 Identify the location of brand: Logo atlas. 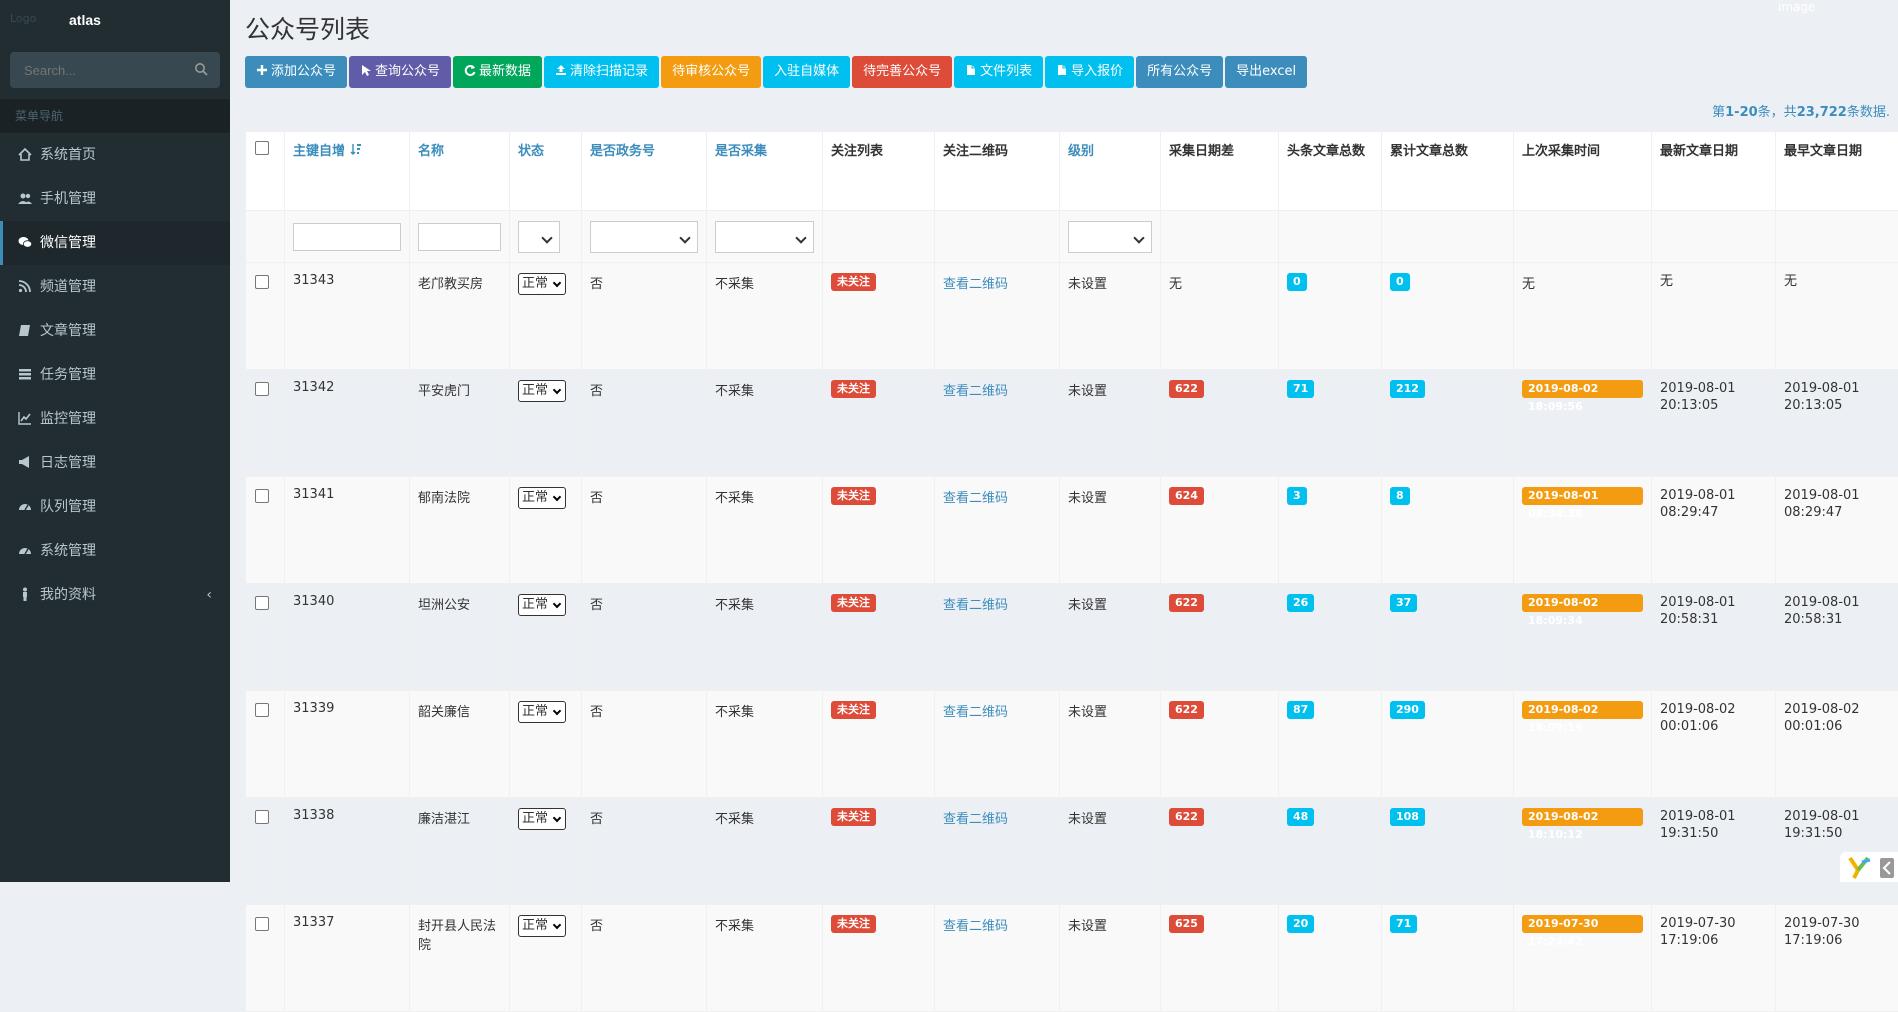
(115, 21).